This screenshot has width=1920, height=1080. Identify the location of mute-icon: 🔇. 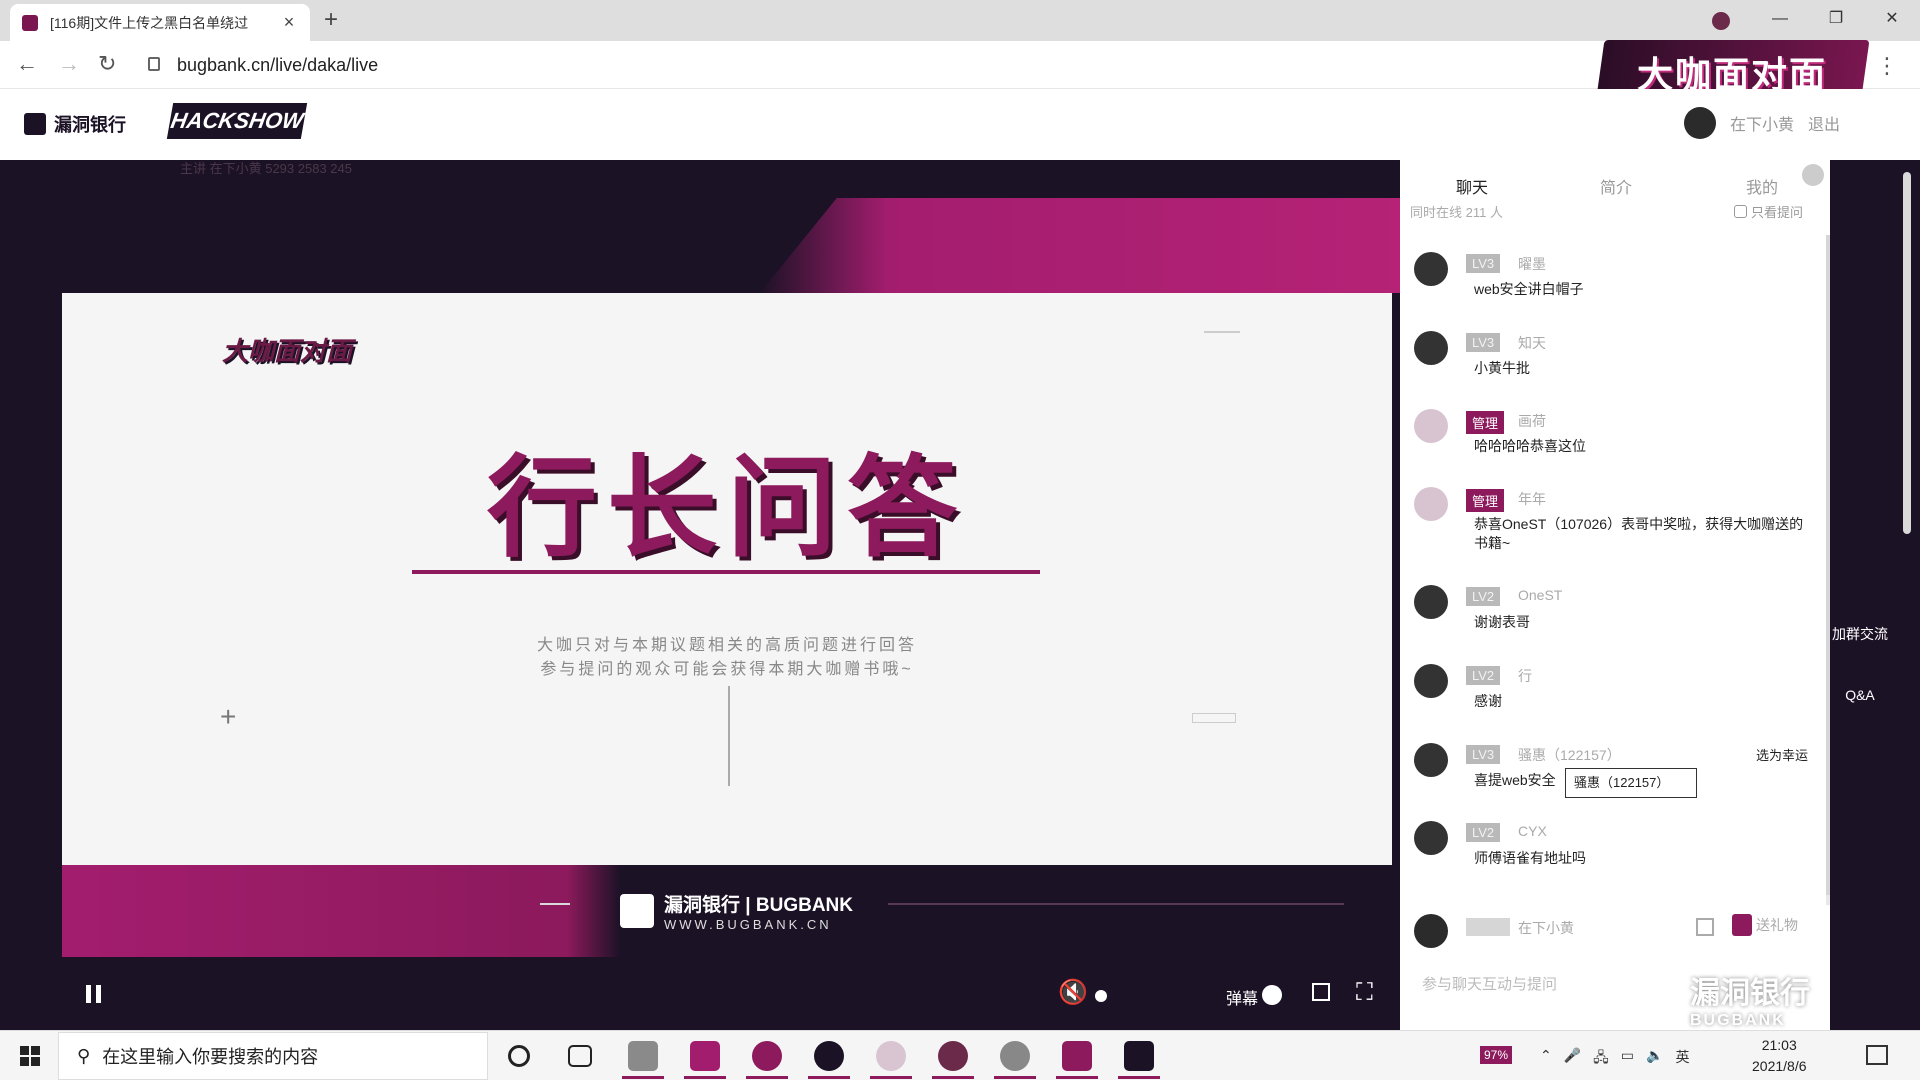
(1073, 992).